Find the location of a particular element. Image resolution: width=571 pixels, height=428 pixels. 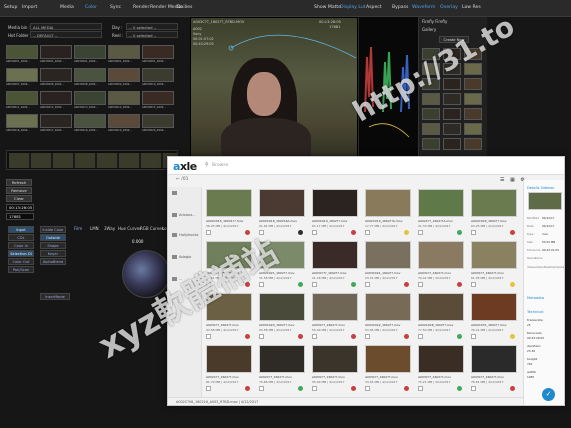

grid-view-icon: ▦ is located at coordinates (513, 180).